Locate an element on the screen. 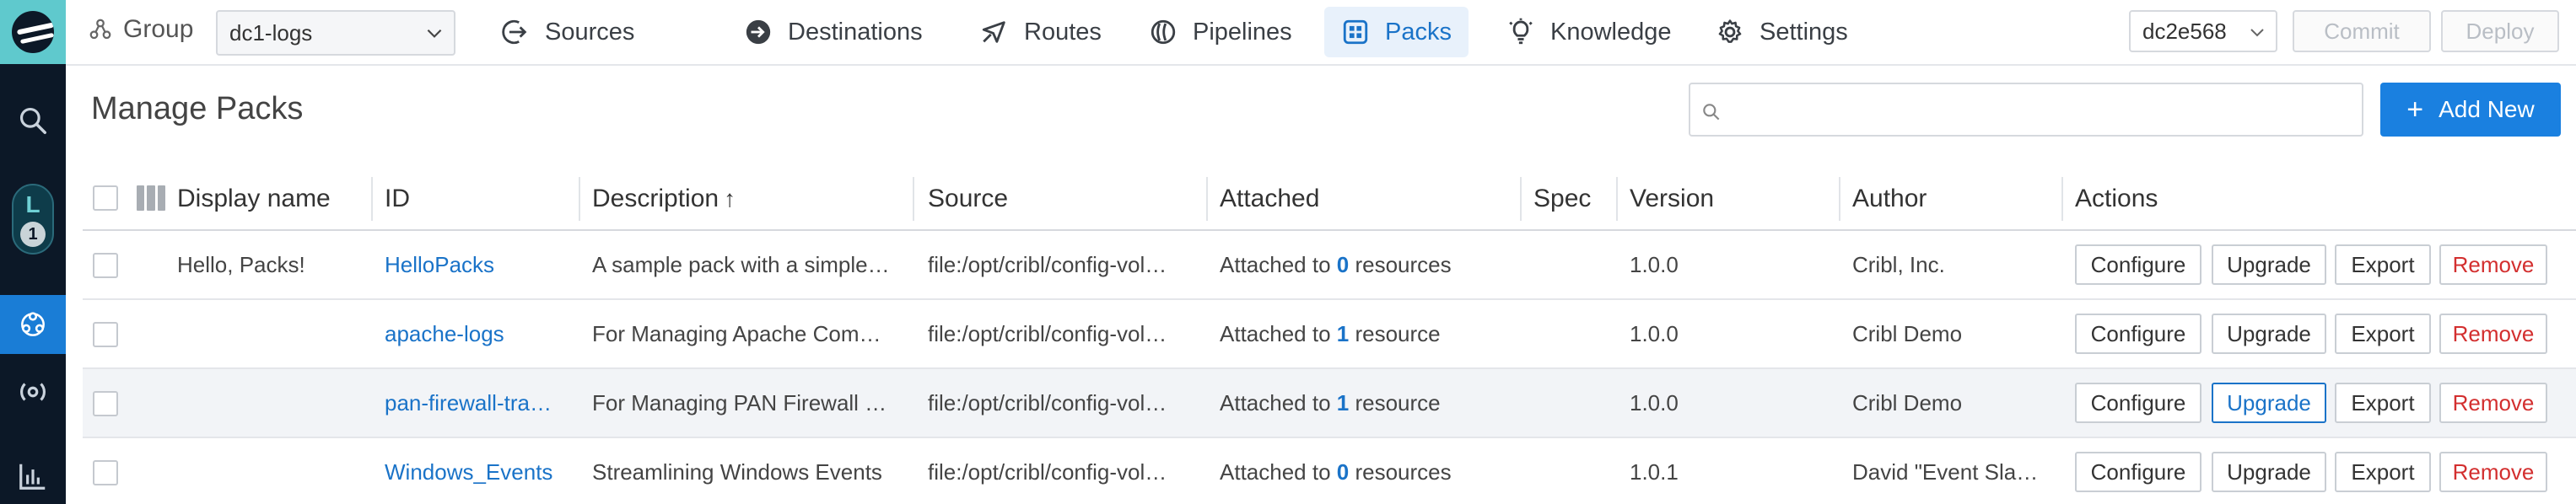  attached-suffix: resource is located at coordinates (1395, 403).